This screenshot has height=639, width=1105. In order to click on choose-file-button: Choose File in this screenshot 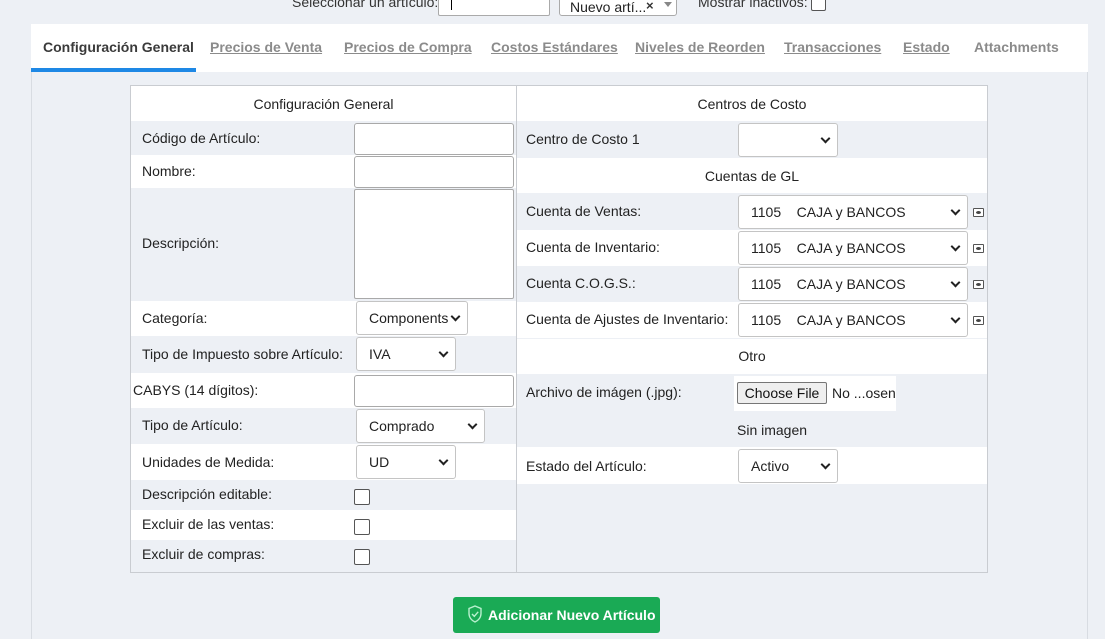, I will do `click(782, 393)`.